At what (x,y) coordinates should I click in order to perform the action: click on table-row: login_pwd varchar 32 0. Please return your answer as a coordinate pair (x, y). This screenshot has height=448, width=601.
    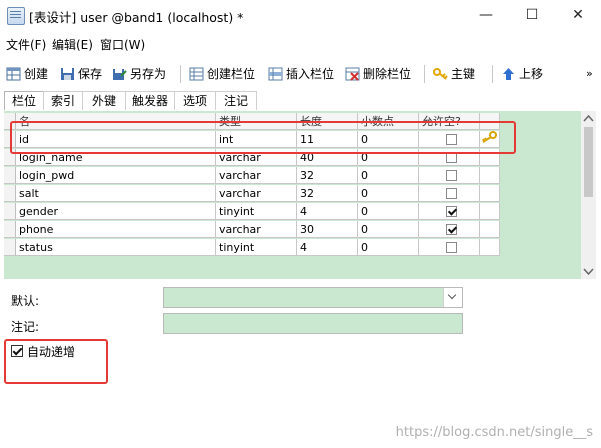
    Looking at the image, I should click on (254, 176).